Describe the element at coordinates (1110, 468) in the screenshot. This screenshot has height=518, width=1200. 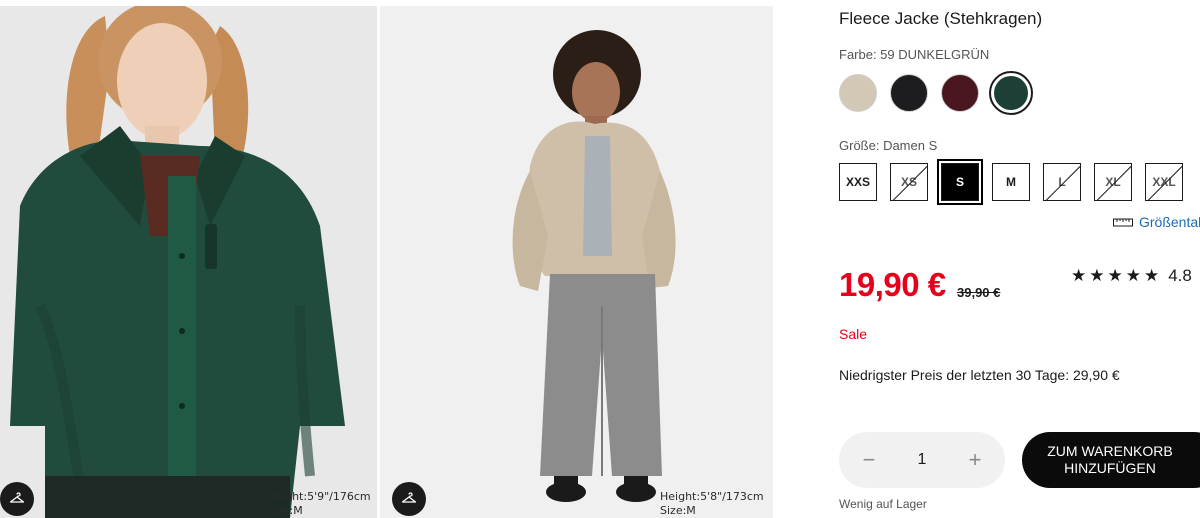
I see `add-to-cart-label-line2: HINZUFÜGEN` at that location.